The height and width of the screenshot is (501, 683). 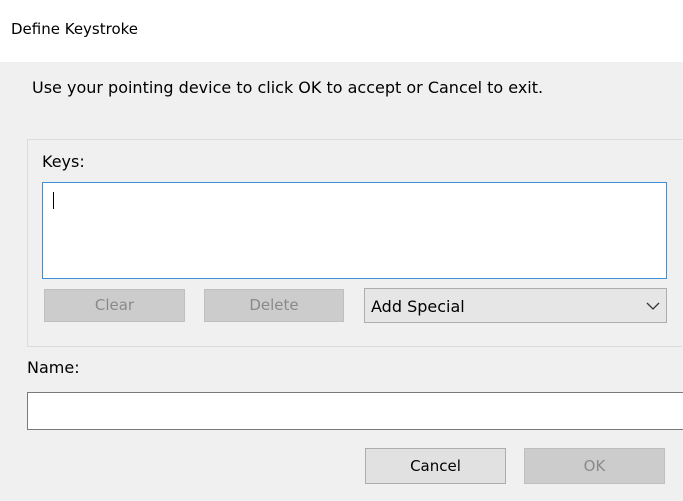 What do you see at coordinates (53, 367) in the screenshot?
I see `name-label: Name:` at bounding box center [53, 367].